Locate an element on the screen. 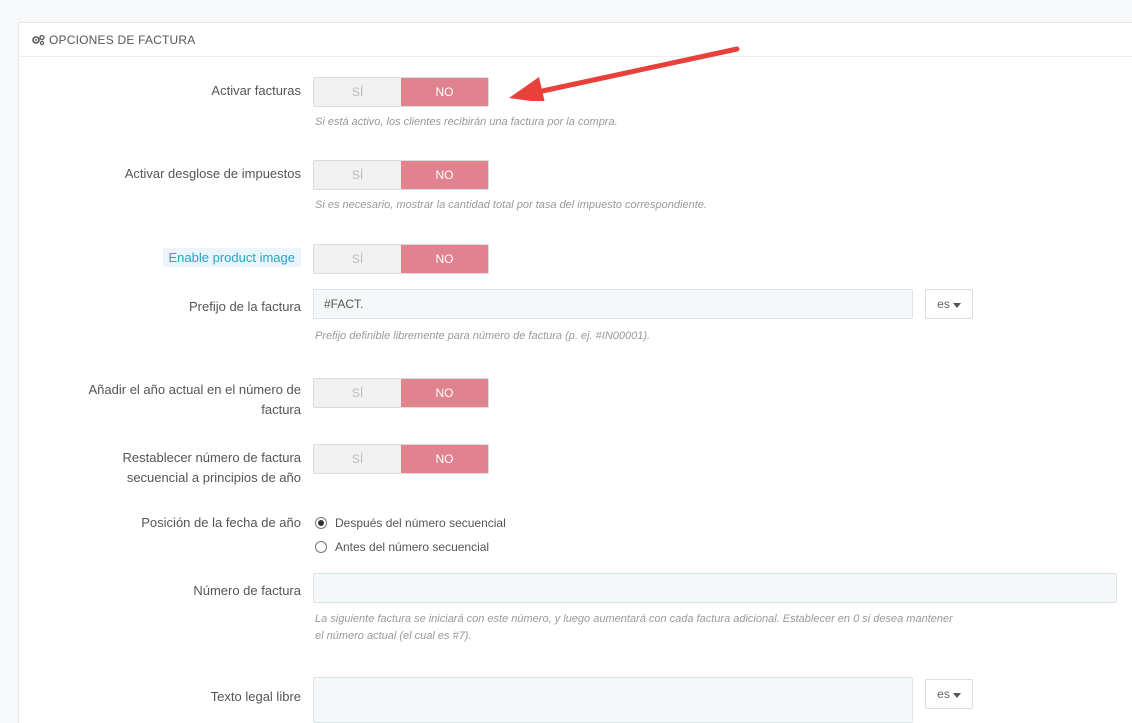  activar-facturas-no: NO is located at coordinates (444, 92).